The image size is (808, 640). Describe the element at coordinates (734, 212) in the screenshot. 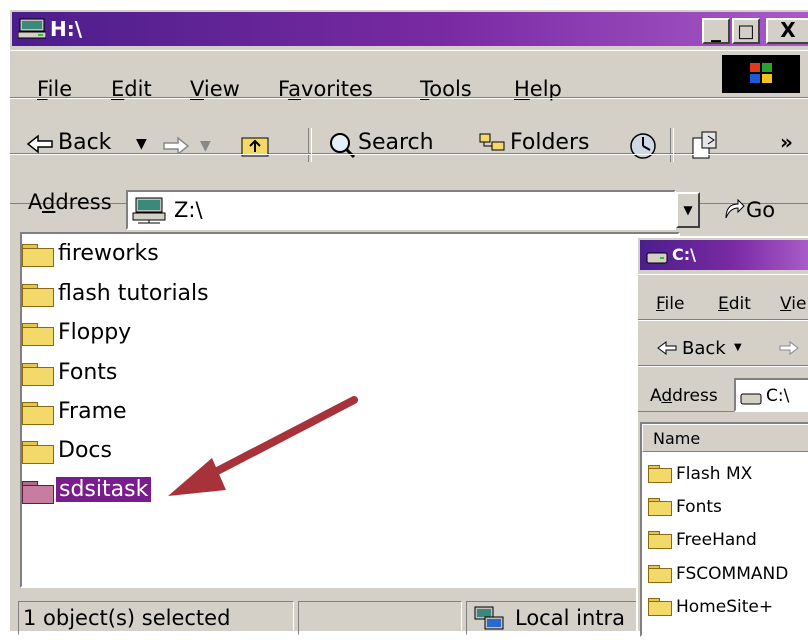

I see `go-arrow-icon` at that location.